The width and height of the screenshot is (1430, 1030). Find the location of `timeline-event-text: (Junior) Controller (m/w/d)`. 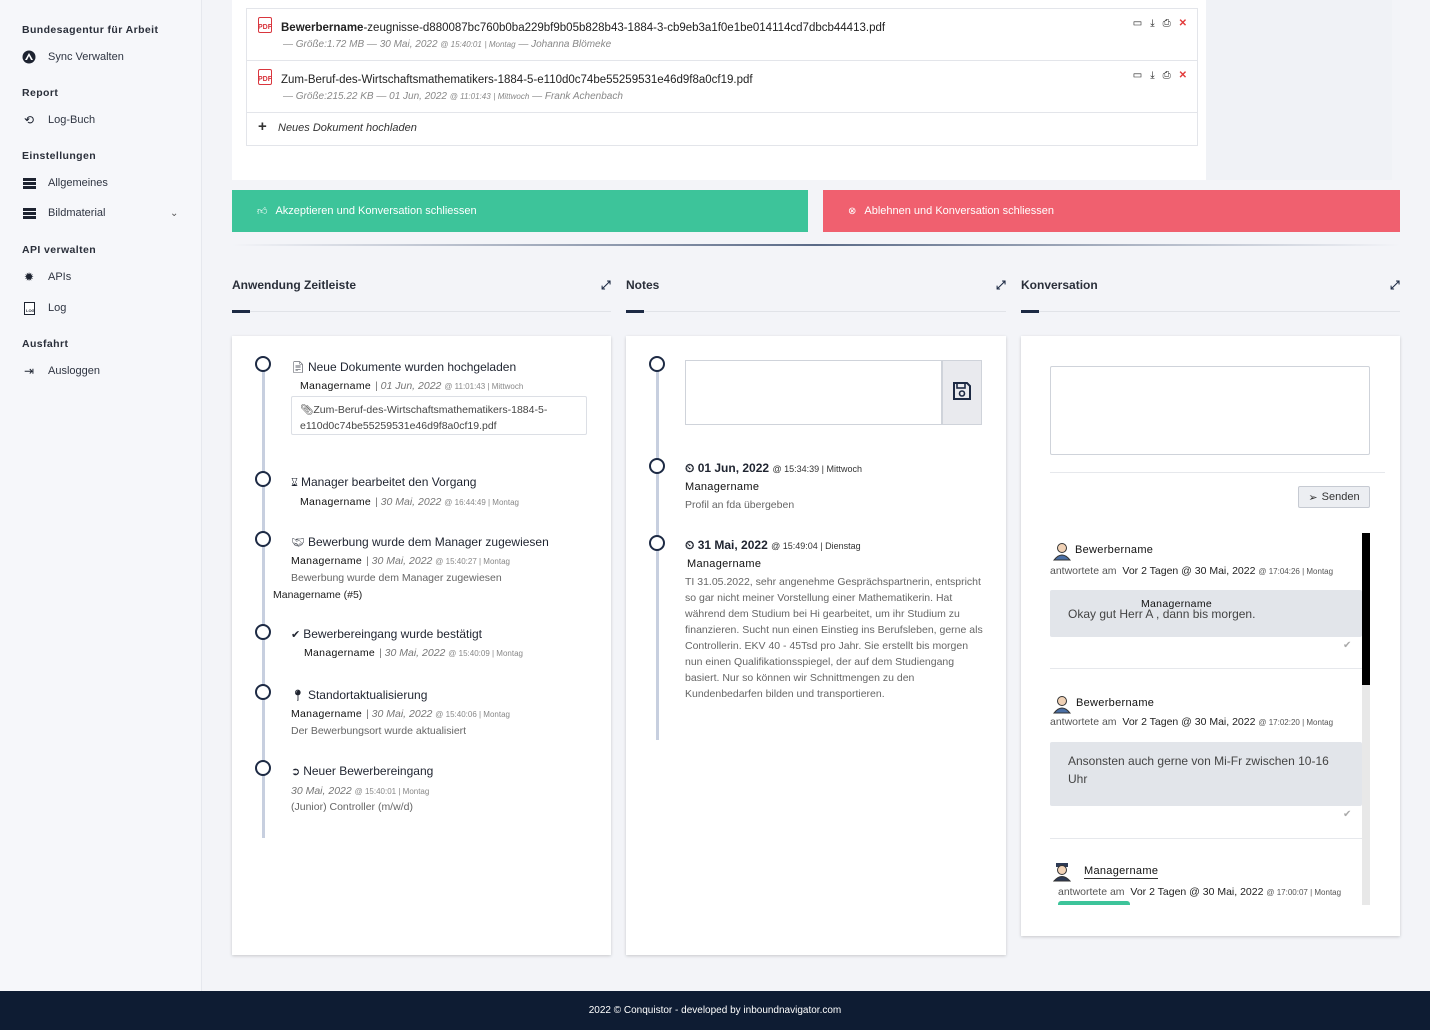

timeline-event-text: (Junior) Controller (m/w/d) is located at coordinates (352, 807).